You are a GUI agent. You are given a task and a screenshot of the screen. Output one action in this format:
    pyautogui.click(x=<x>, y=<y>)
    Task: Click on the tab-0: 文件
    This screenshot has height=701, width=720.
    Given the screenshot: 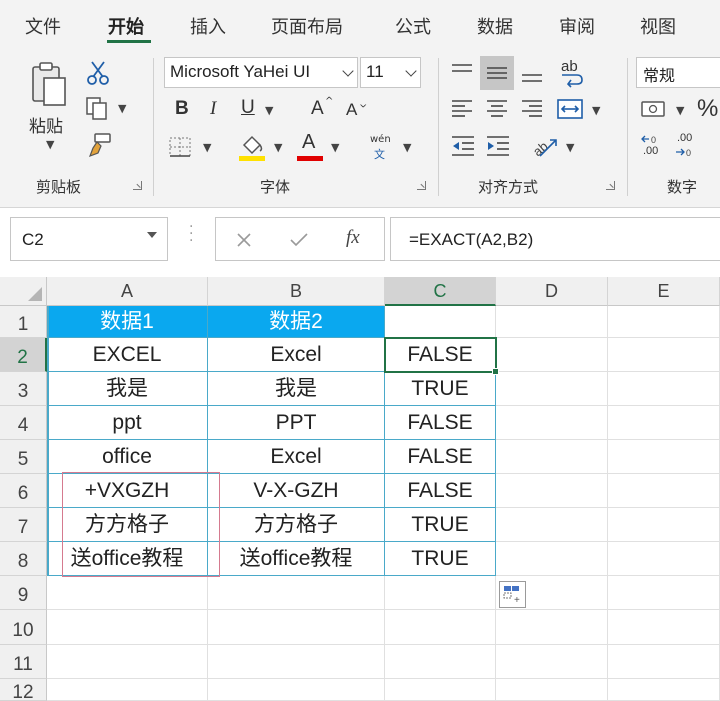 What is the action you would take?
    pyautogui.click(x=43, y=26)
    